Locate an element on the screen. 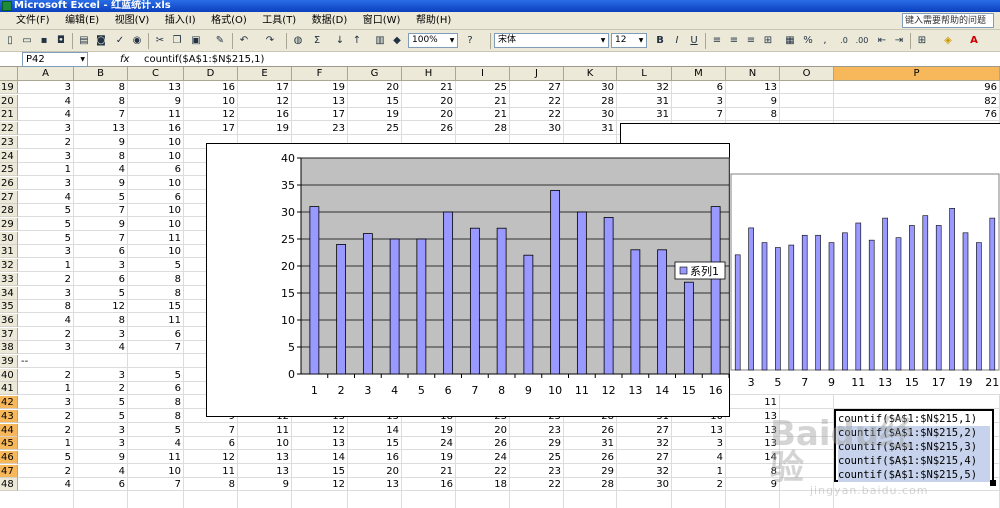 This screenshot has width=1000, height=508. cell-b22: 13 is located at coordinates (101, 128).